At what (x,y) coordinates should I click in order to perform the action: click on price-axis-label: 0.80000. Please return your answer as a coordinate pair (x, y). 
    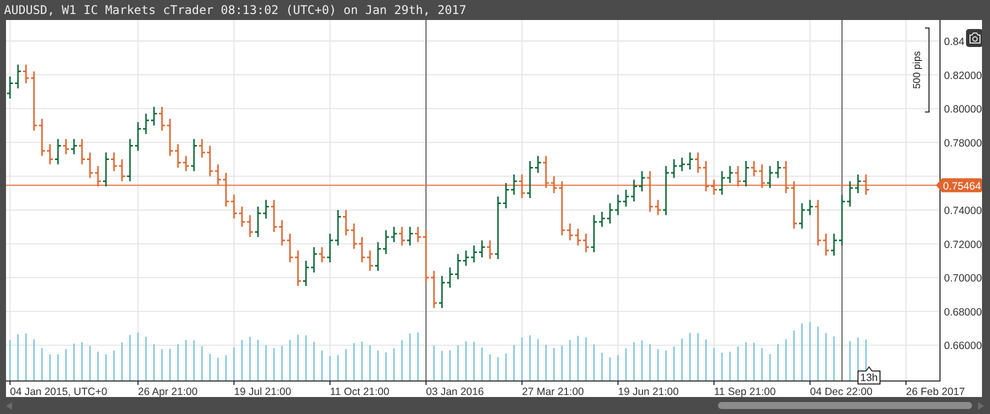
    Looking at the image, I should click on (963, 110).